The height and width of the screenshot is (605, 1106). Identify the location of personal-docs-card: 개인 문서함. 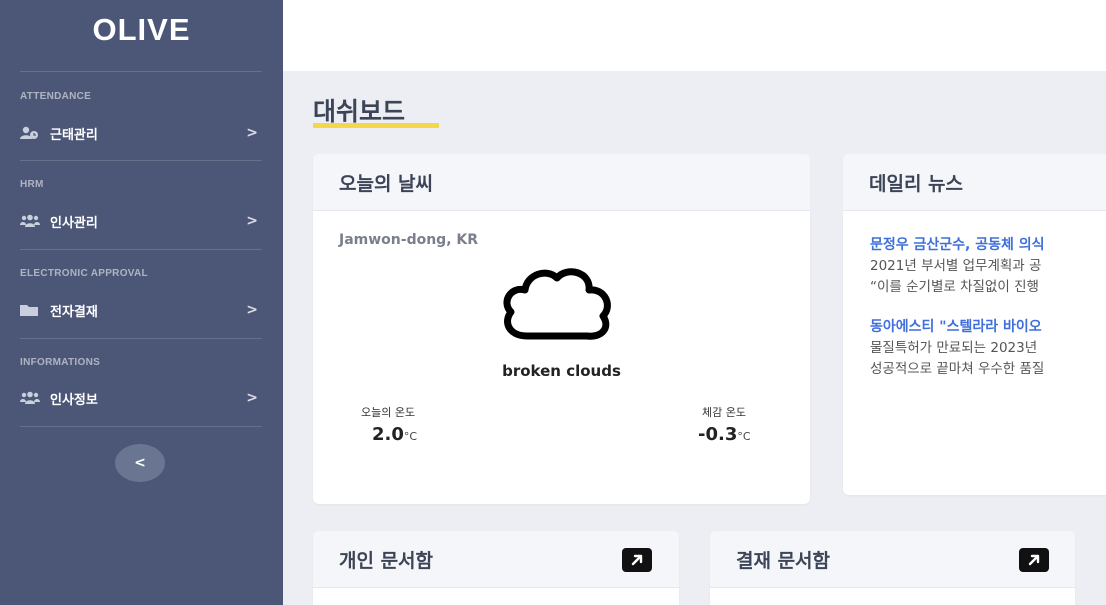
(496, 568).